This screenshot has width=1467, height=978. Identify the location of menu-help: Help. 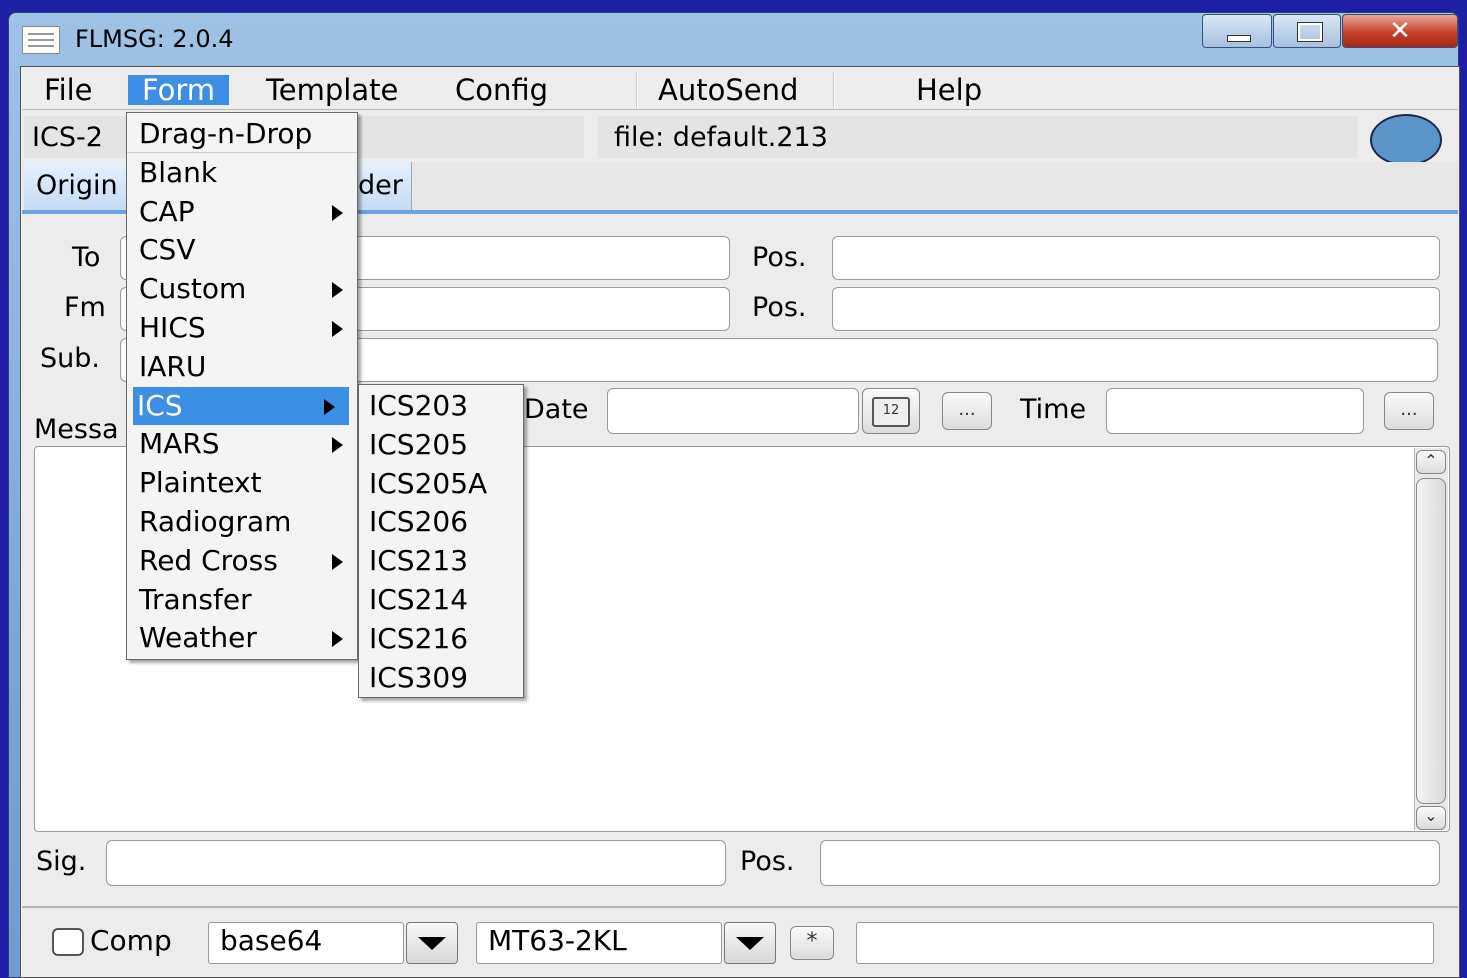
(949, 89).